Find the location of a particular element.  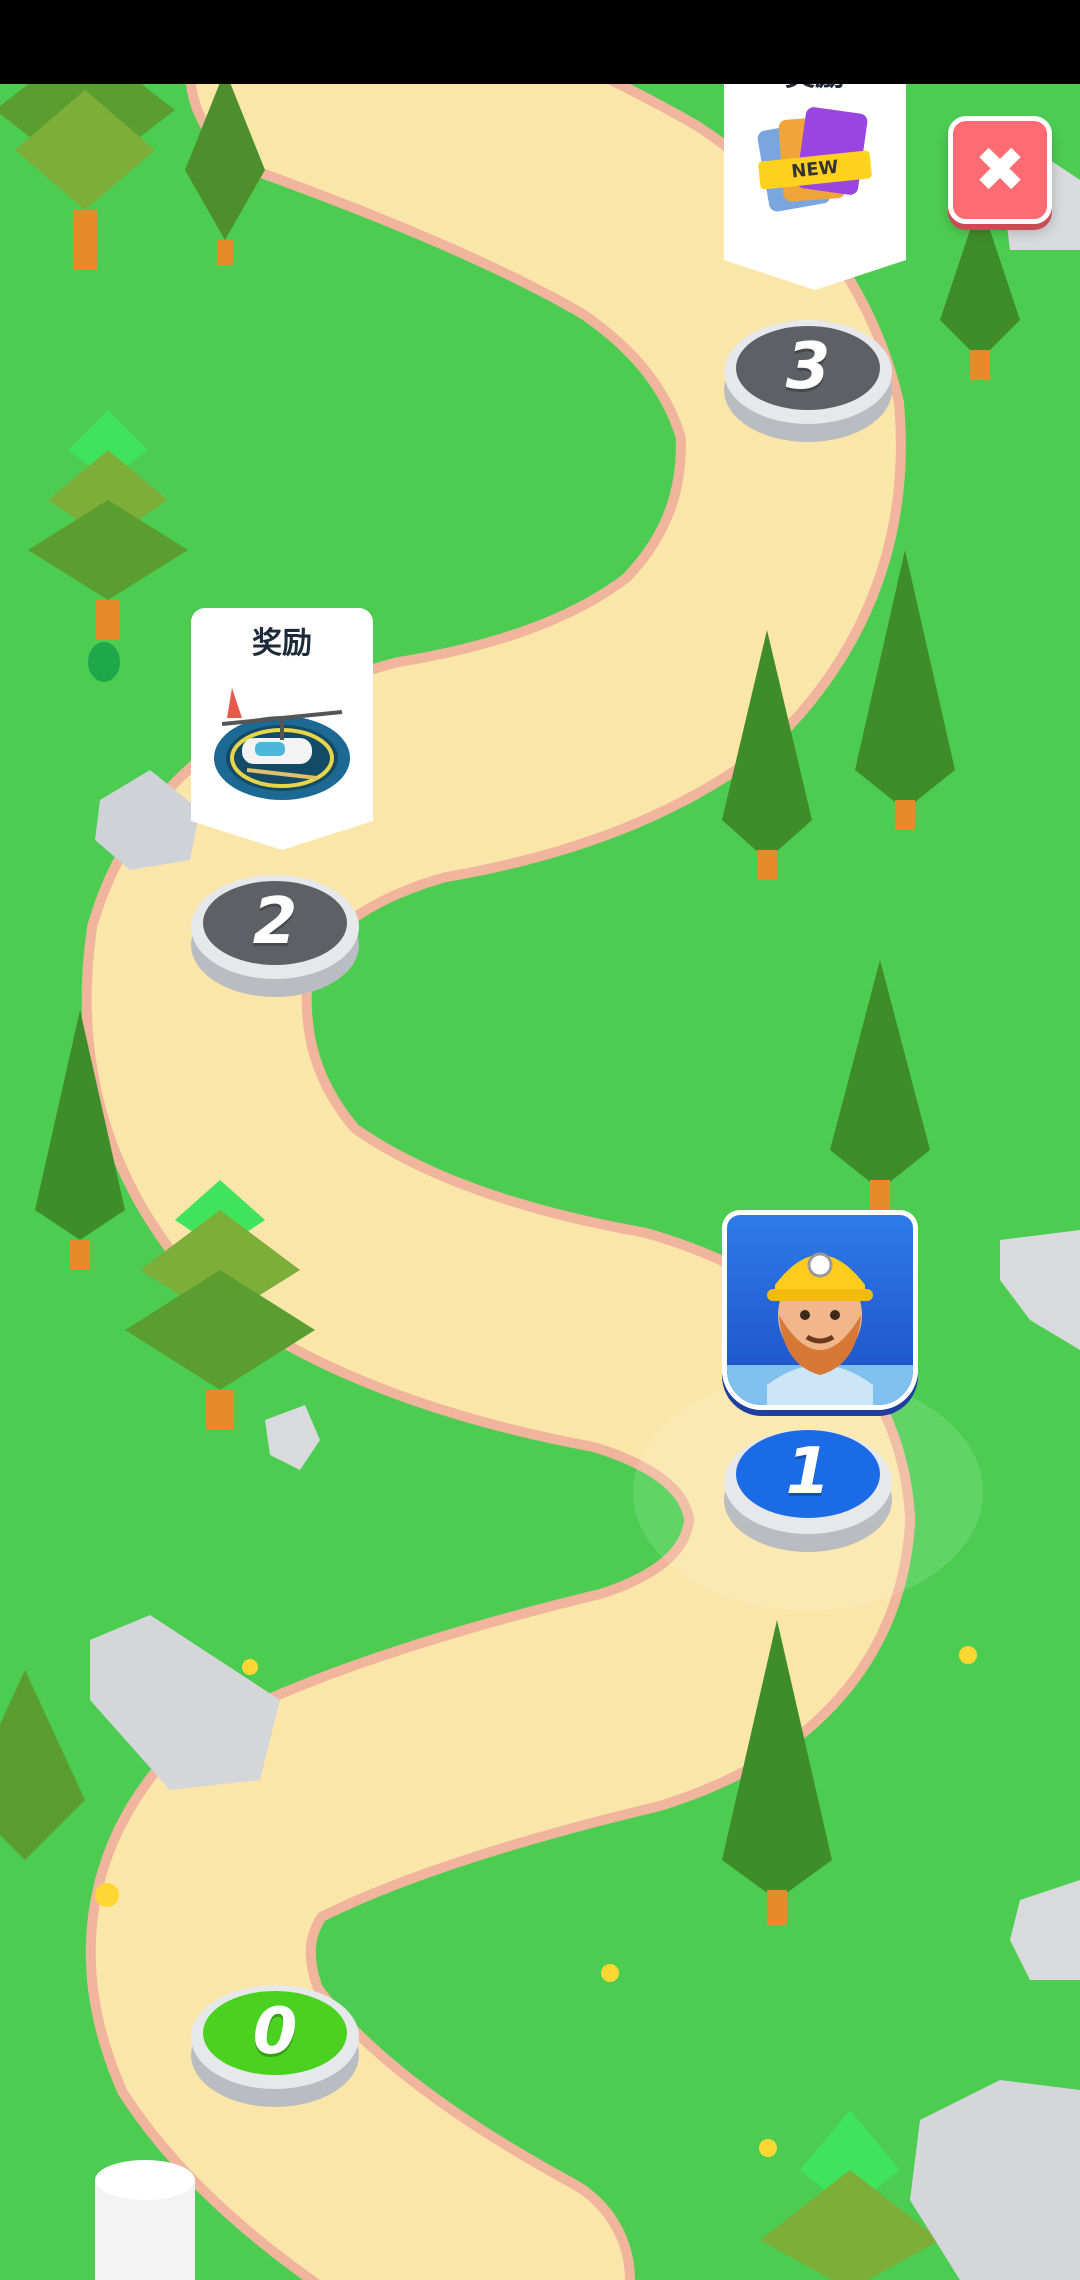

level-3-button: 3 is located at coordinates (808, 370).